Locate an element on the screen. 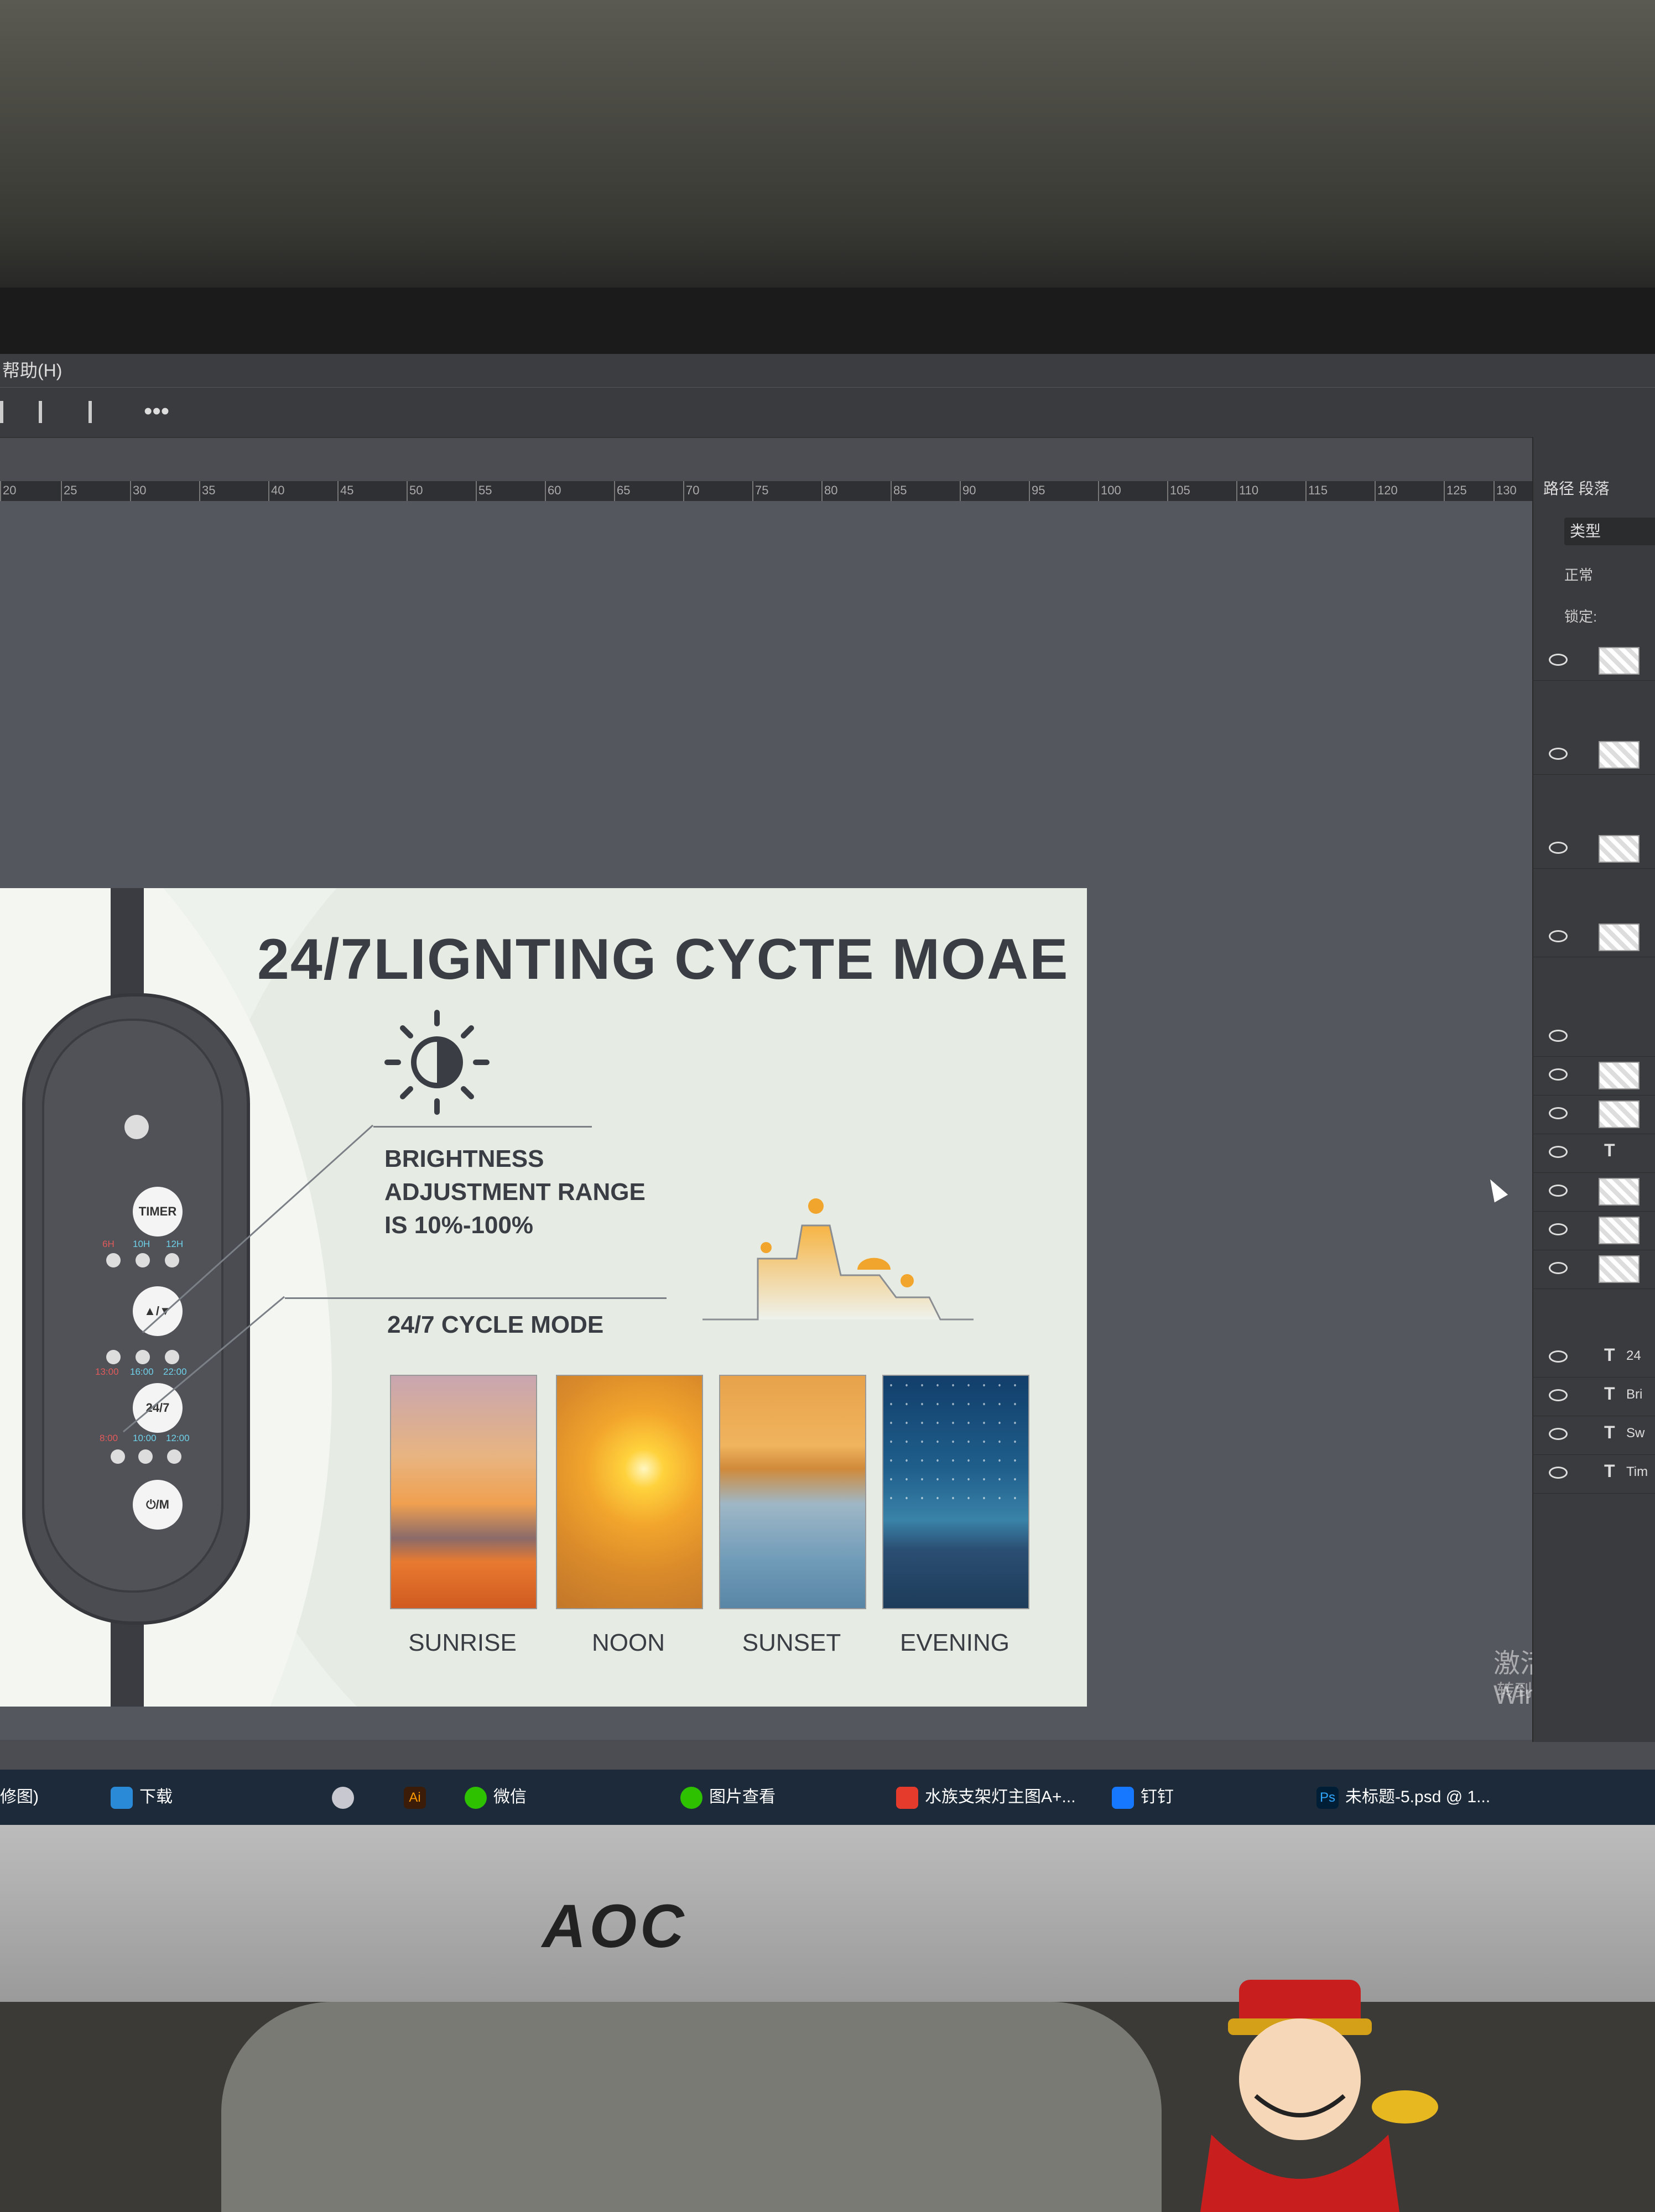  layer-name: Tim is located at coordinates (1637, 1472).